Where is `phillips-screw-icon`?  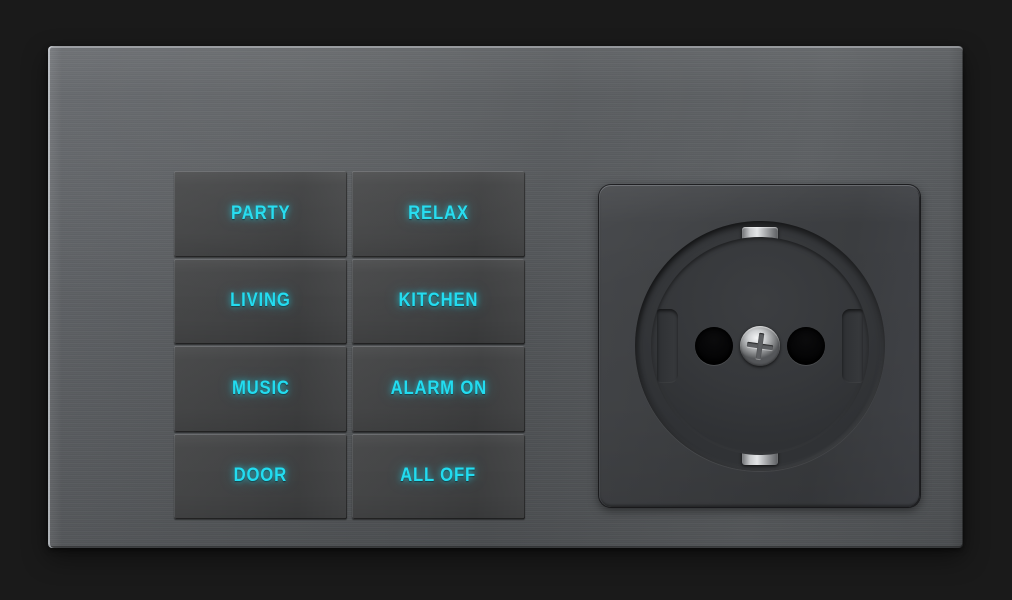 phillips-screw-icon is located at coordinates (759, 346).